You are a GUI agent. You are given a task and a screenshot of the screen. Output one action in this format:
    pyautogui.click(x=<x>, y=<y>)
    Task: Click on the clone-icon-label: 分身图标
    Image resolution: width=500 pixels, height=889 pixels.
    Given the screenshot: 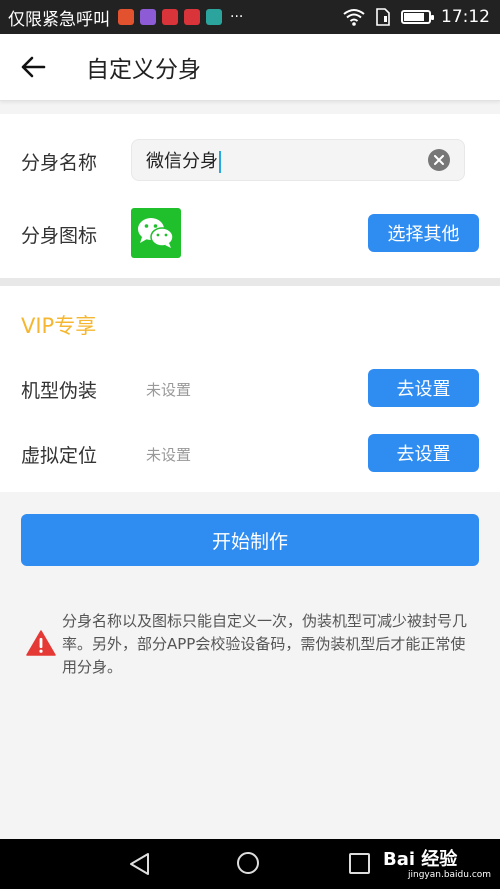 What is the action you would take?
    pyautogui.click(x=59, y=236)
    